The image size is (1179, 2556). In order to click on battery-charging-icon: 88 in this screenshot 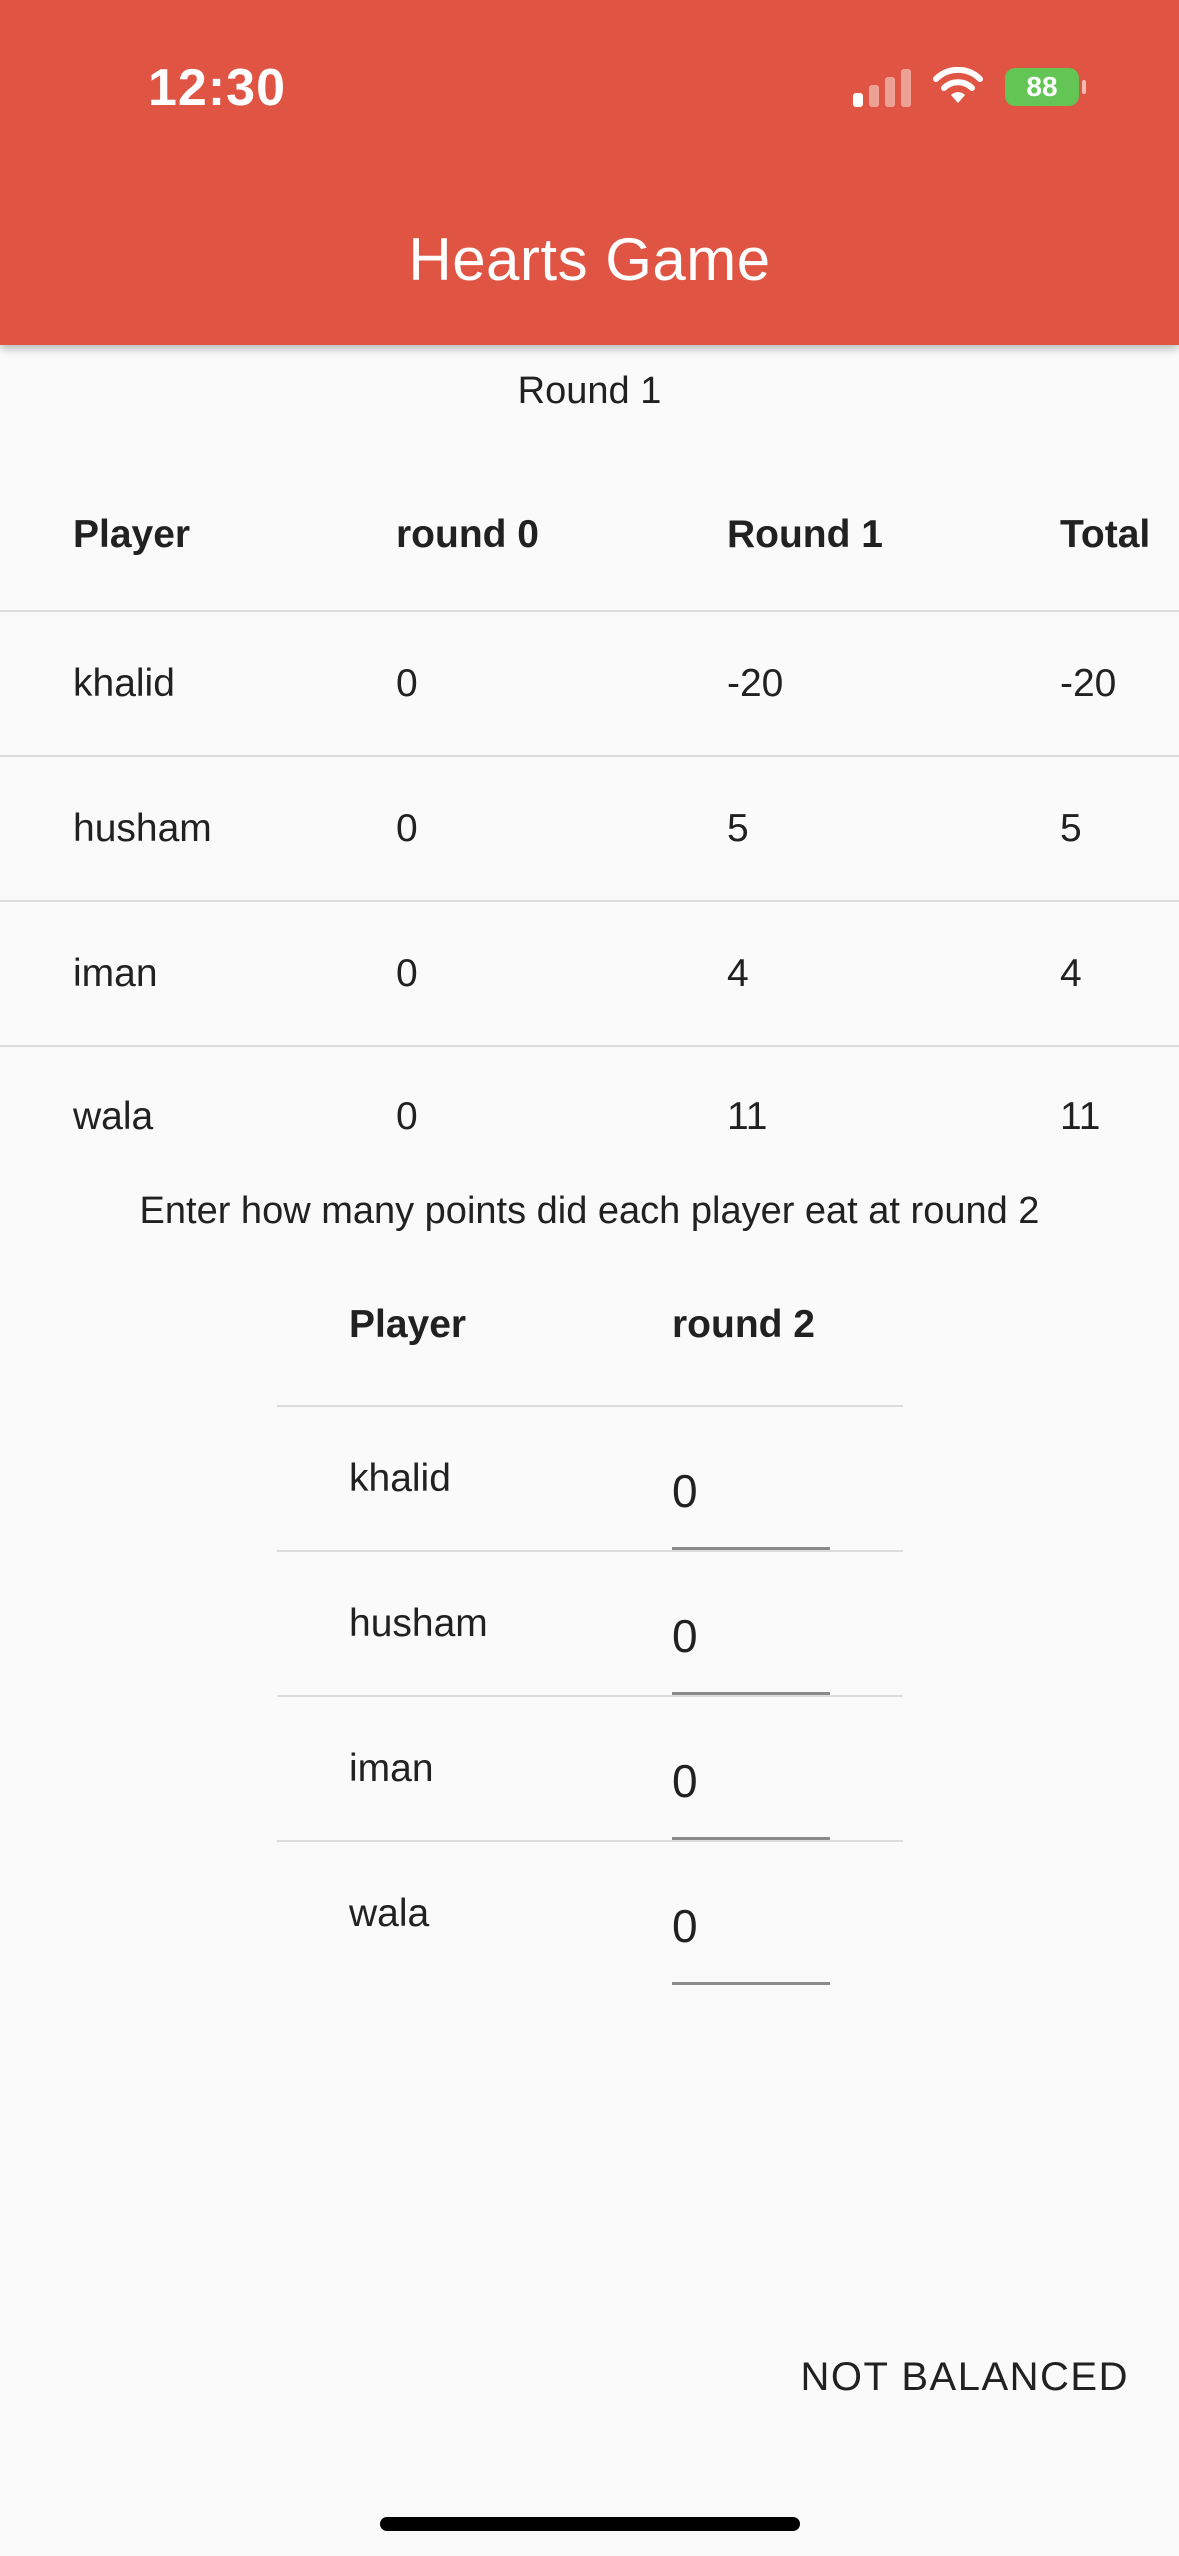, I will do `click(1045, 87)`.